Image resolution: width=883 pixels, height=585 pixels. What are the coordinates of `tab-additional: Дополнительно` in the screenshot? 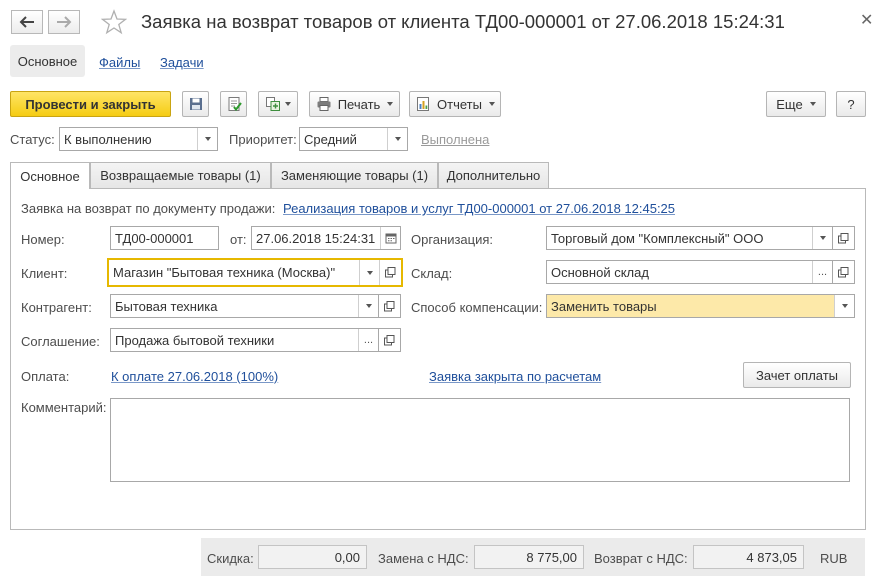 It's located at (493, 175).